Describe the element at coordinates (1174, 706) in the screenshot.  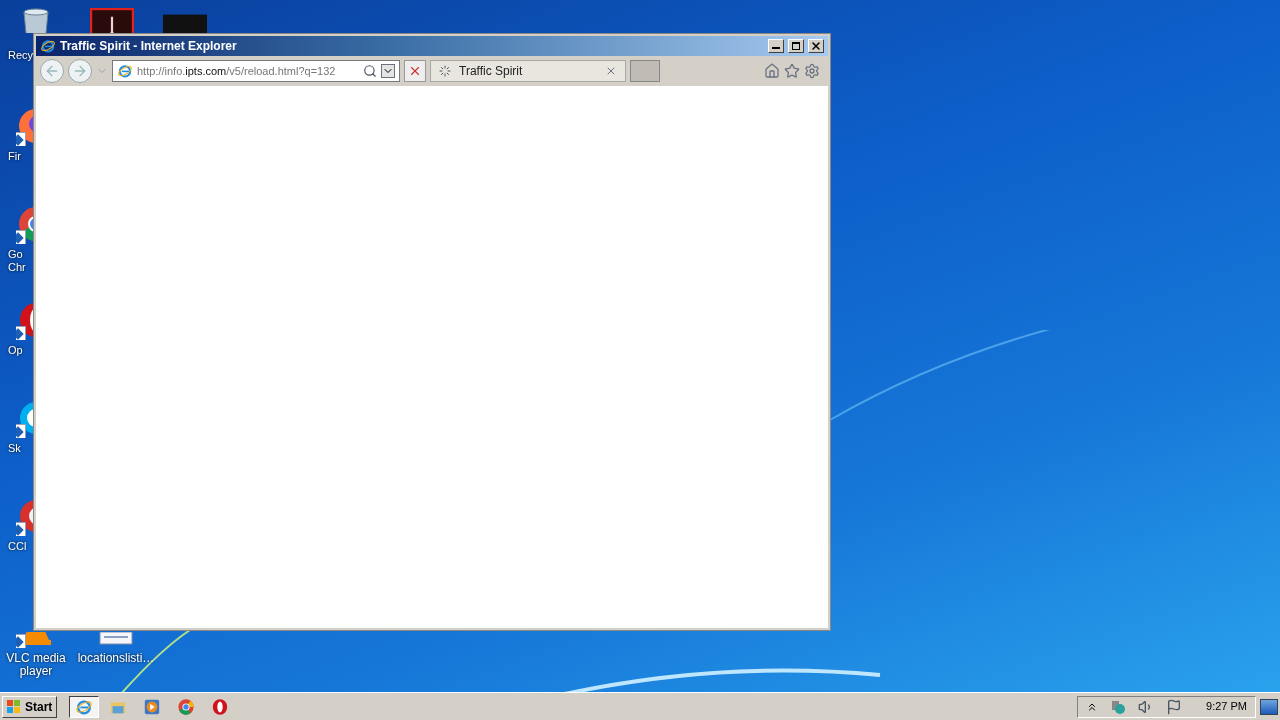
I see `action-center-flag-icon` at that location.